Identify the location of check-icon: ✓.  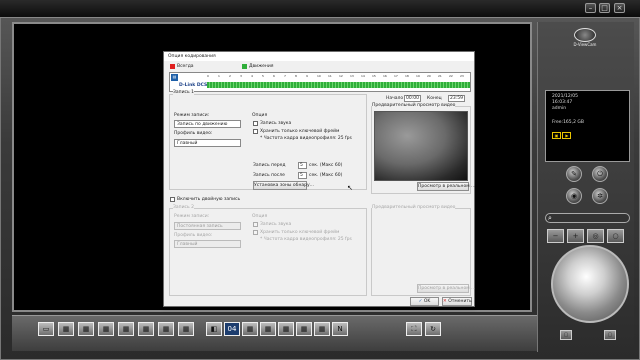
(420, 301).